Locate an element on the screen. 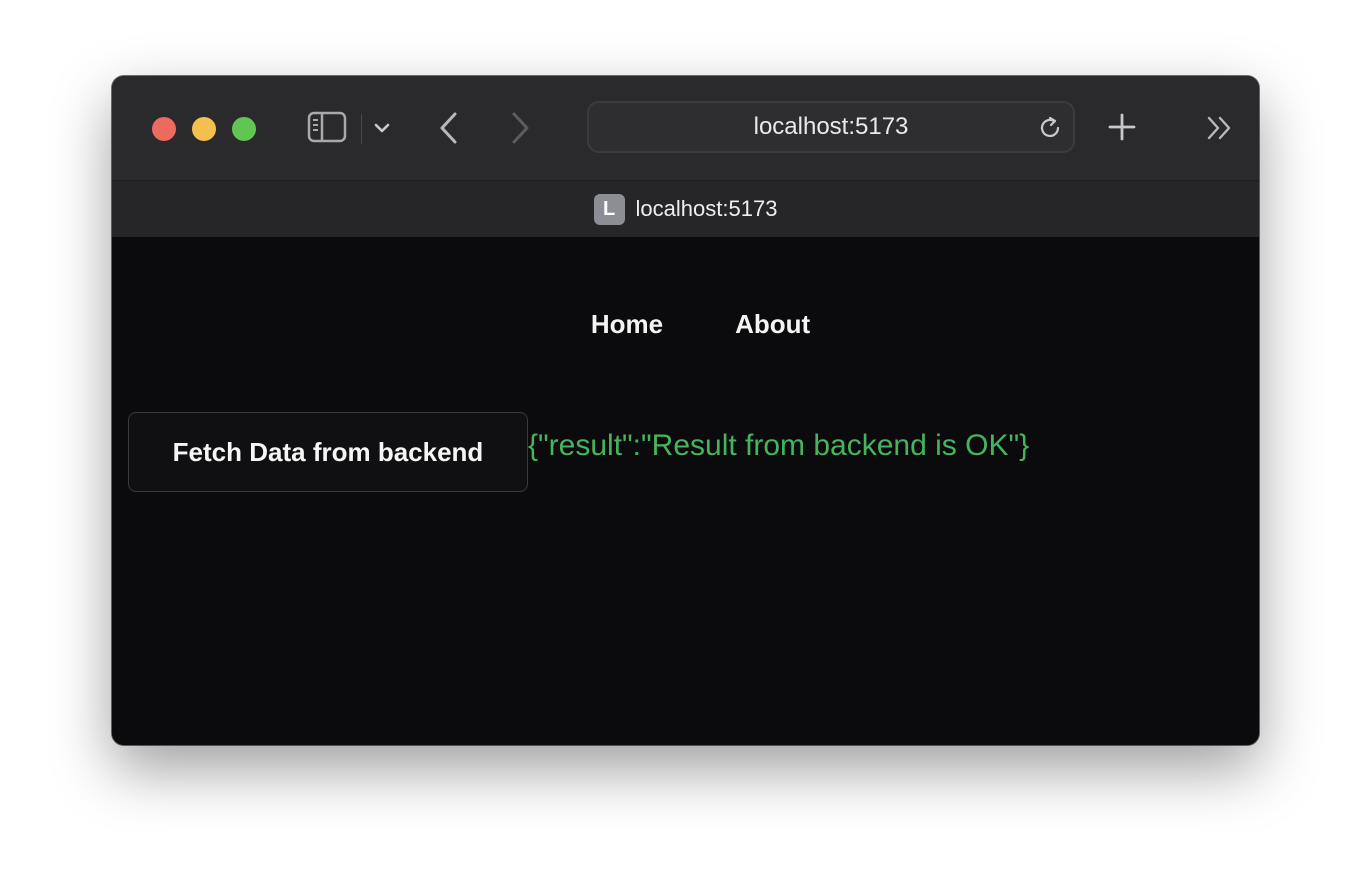  chevron-right-icon is located at coordinates (520, 128).